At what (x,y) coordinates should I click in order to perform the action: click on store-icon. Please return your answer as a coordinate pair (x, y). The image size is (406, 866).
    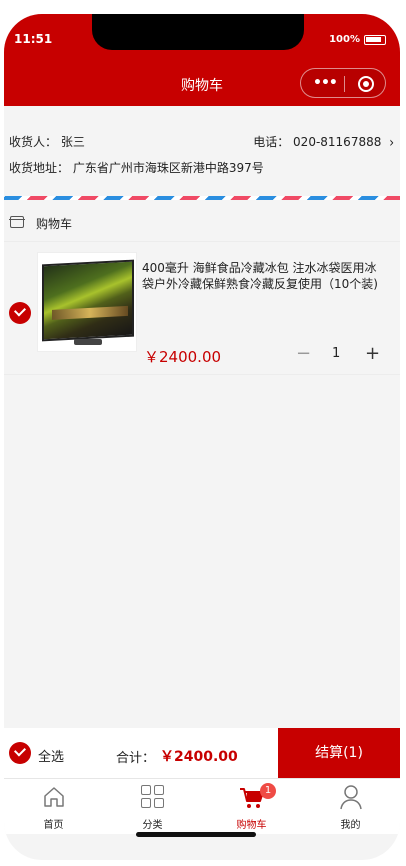
    Looking at the image, I should click on (17, 222).